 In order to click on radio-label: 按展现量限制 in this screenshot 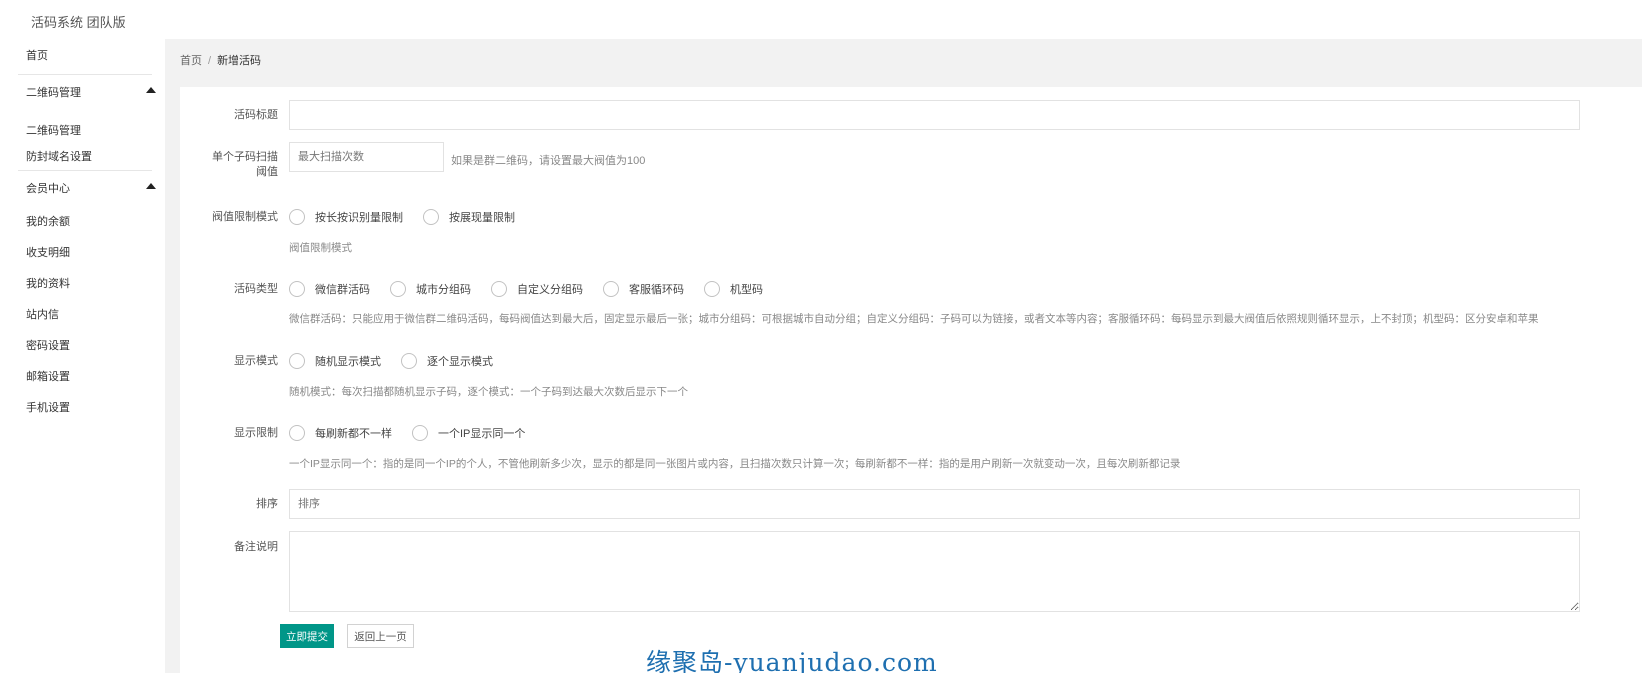, I will do `click(482, 218)`.